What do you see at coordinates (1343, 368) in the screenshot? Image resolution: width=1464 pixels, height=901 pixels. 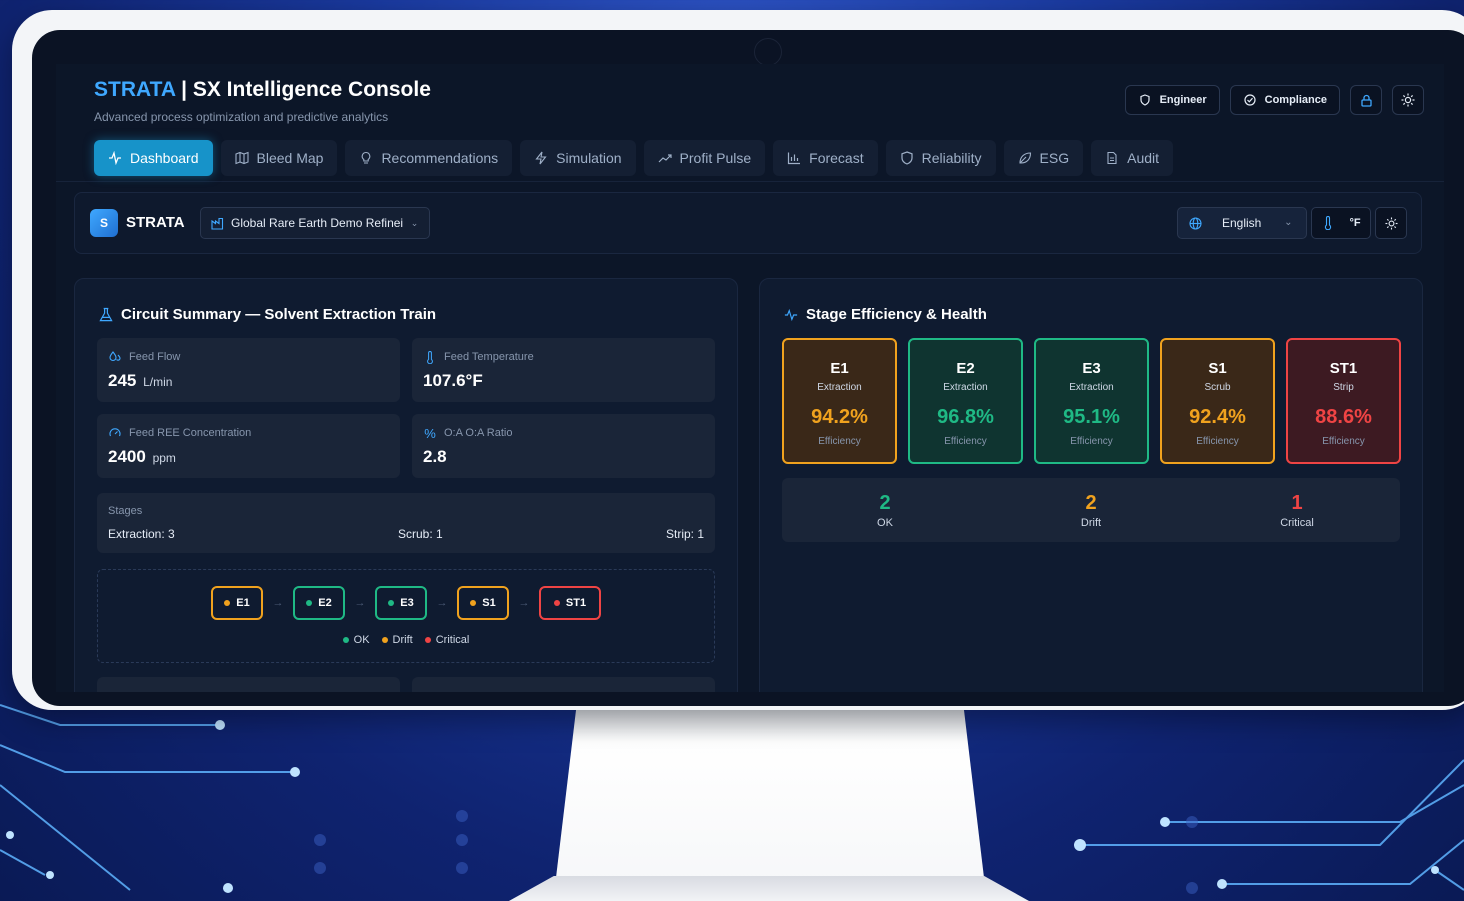 I see `stage-id: ST1` at bounding box center [1343, 368].